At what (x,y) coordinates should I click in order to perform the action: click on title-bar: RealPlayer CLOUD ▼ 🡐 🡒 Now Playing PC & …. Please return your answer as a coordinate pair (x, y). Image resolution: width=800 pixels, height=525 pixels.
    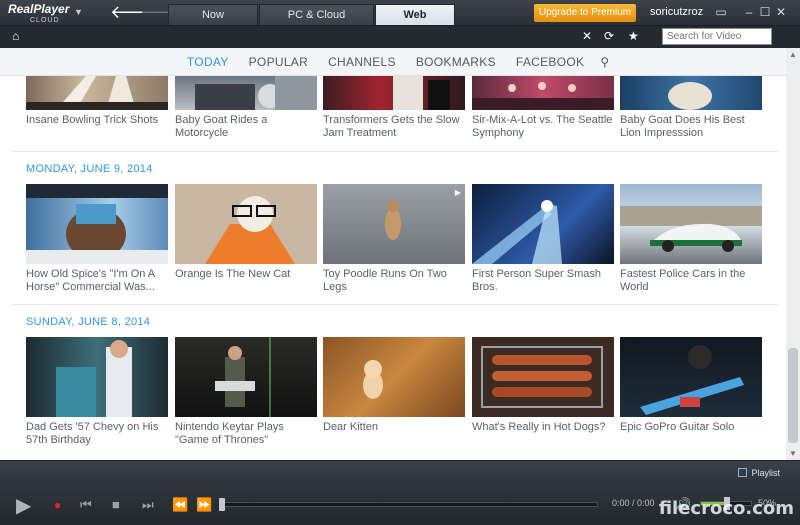
    Looking at the image, I should click on (400, 21).